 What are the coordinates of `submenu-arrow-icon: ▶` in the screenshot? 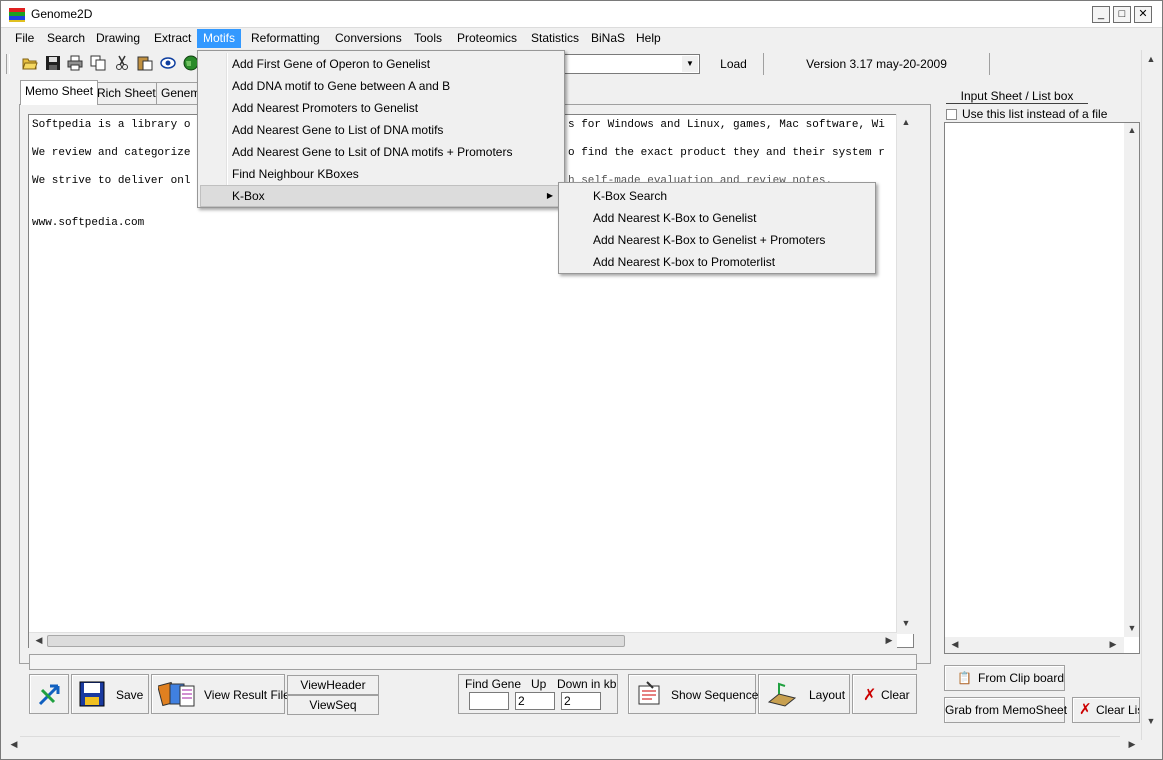 It's located at (549, 195).